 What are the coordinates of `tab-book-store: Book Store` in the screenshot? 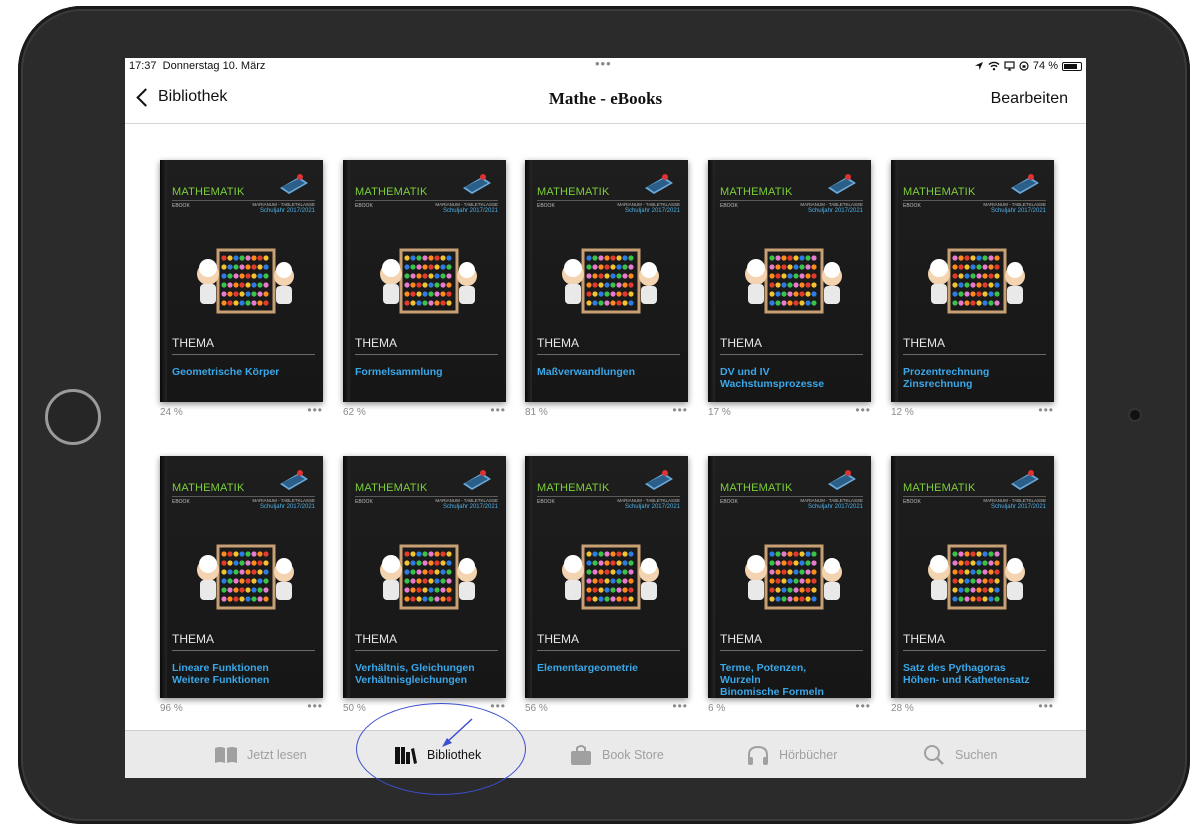 It's located at (616, 755).